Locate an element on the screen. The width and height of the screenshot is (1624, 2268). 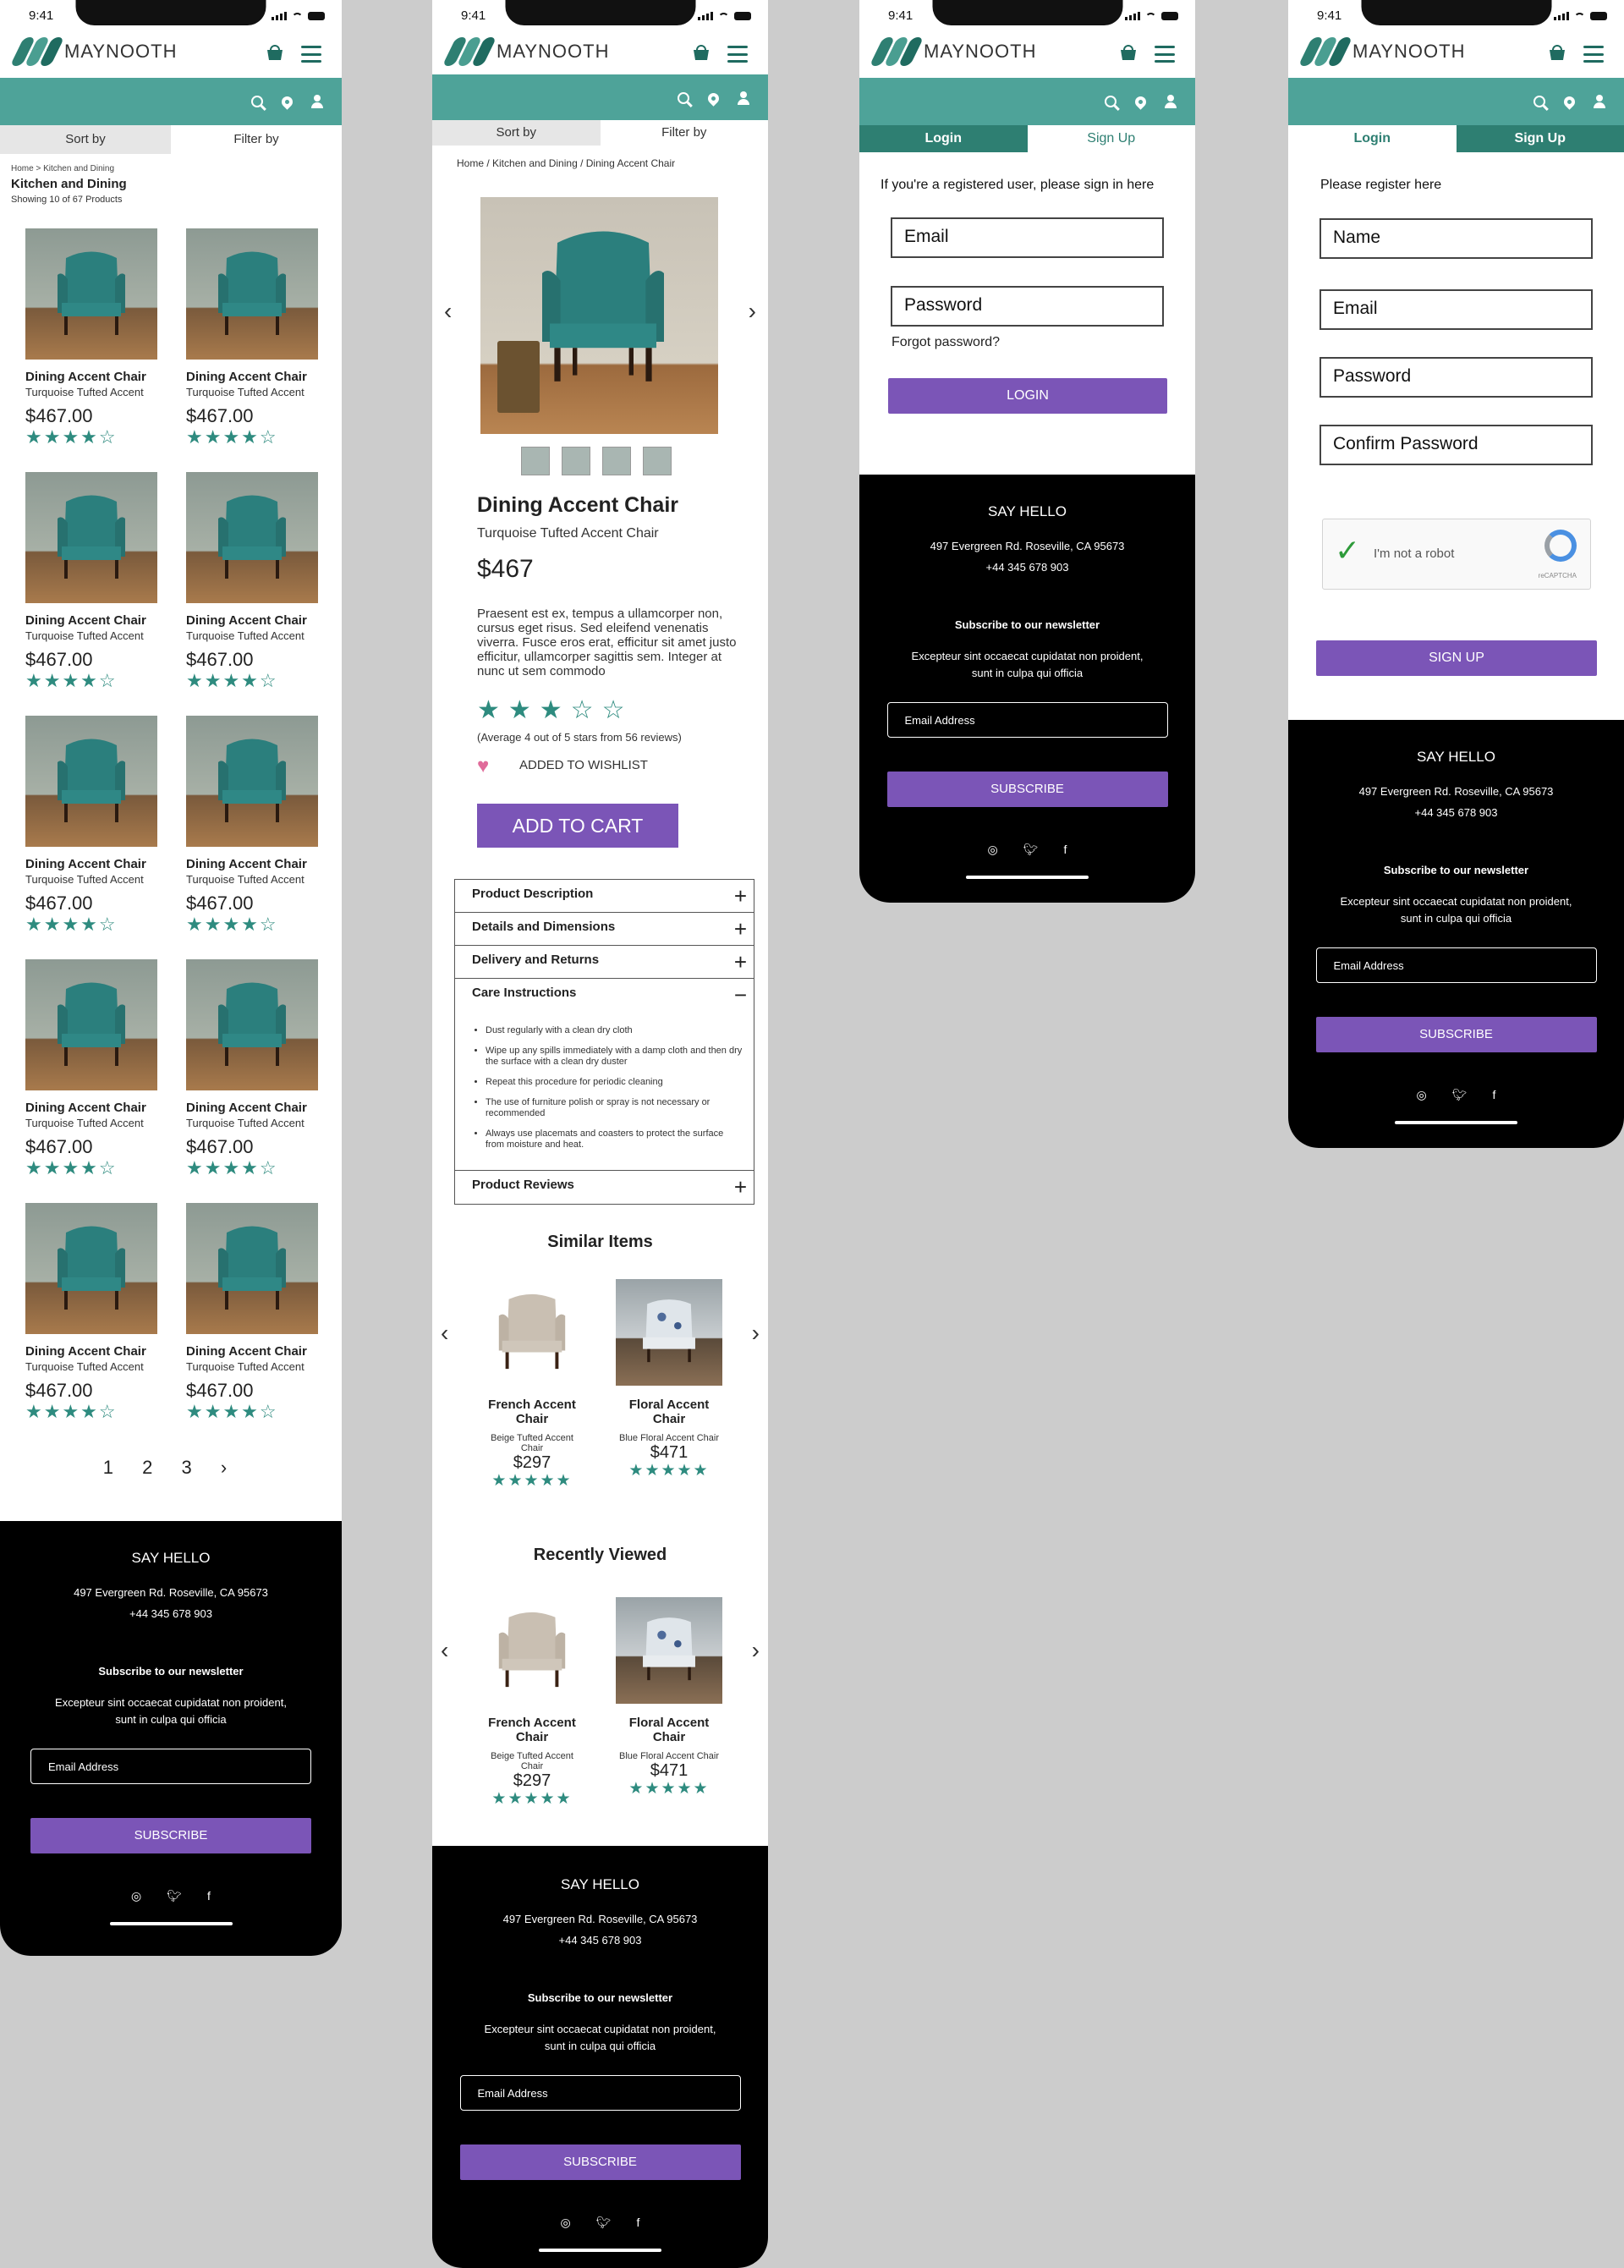
accordion-delivery-returns: Delivery and Returns + is located at coordinates (604, 962).